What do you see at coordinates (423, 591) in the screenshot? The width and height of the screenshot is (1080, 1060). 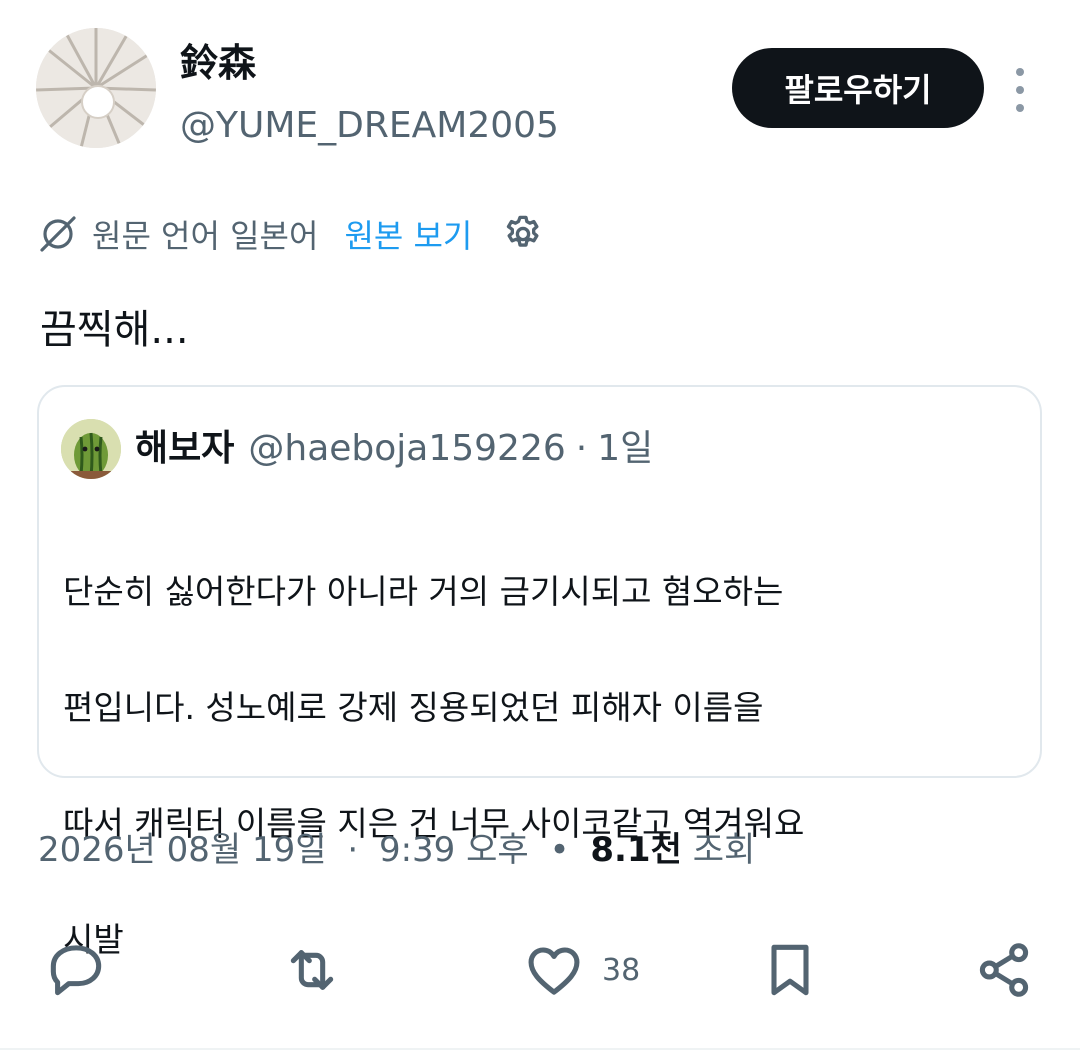 I see `quote-line: 단순히 싫어한다가 아니라 거의 금기시되고 혐오하는` at bounding box center [423, 591].